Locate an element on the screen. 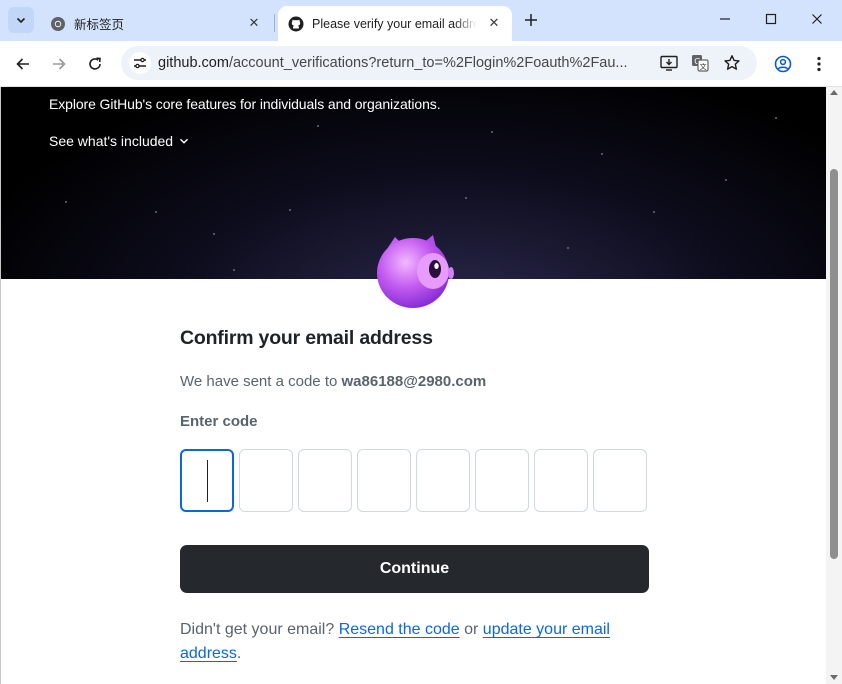  minimize-button is located at coordinates (725, 19).